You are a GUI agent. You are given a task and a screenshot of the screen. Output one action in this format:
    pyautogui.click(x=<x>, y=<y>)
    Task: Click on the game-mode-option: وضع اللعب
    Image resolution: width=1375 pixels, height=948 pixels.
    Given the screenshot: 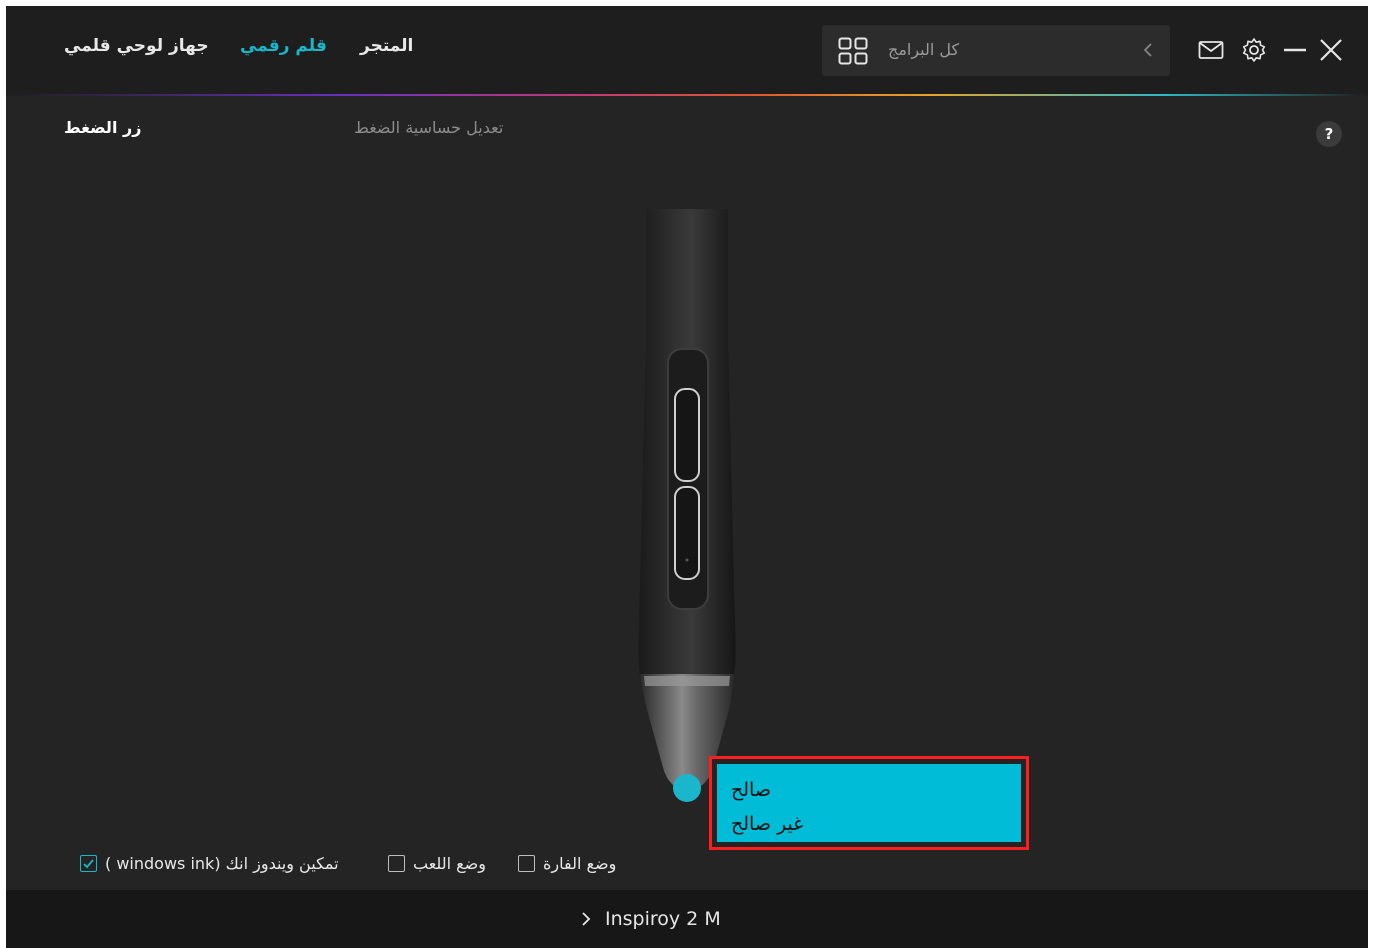 What is the action you would take?
    pyautogui.click(x=437, y=863)
    